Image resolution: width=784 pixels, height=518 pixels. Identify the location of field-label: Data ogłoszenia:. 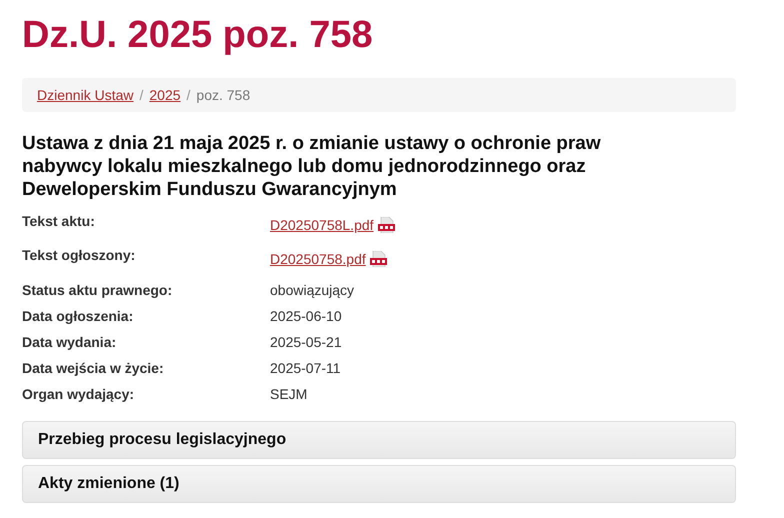
(78, 316).